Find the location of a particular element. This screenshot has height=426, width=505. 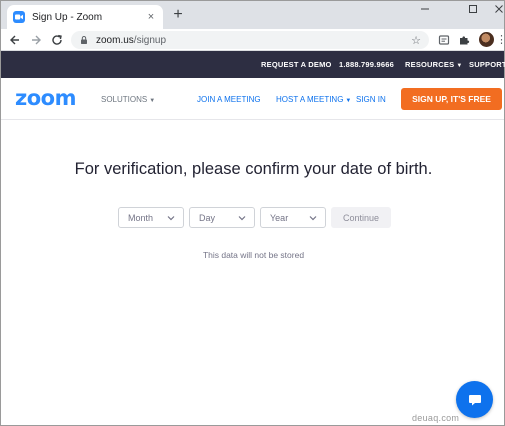

minimize-icon is located at coordinates (425, 9).